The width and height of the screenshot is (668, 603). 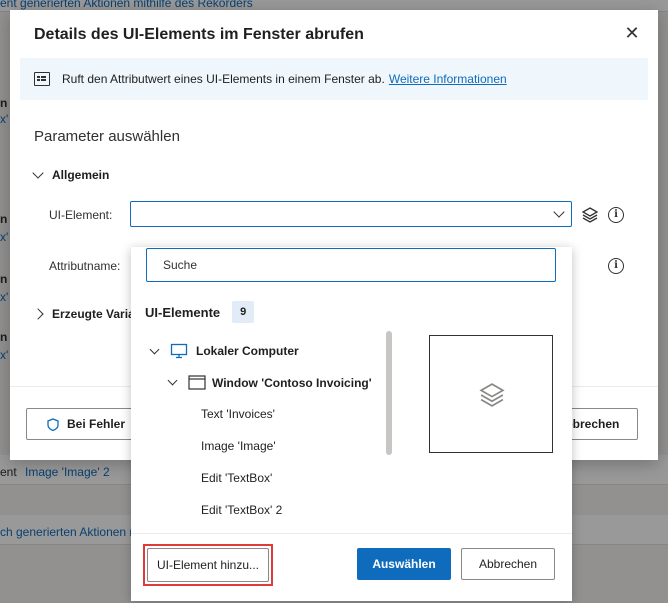 What do you see at coordinates (404, 564) in the screenshot?
I see `select-button: Auswählen` at bounding box center [404, 564].